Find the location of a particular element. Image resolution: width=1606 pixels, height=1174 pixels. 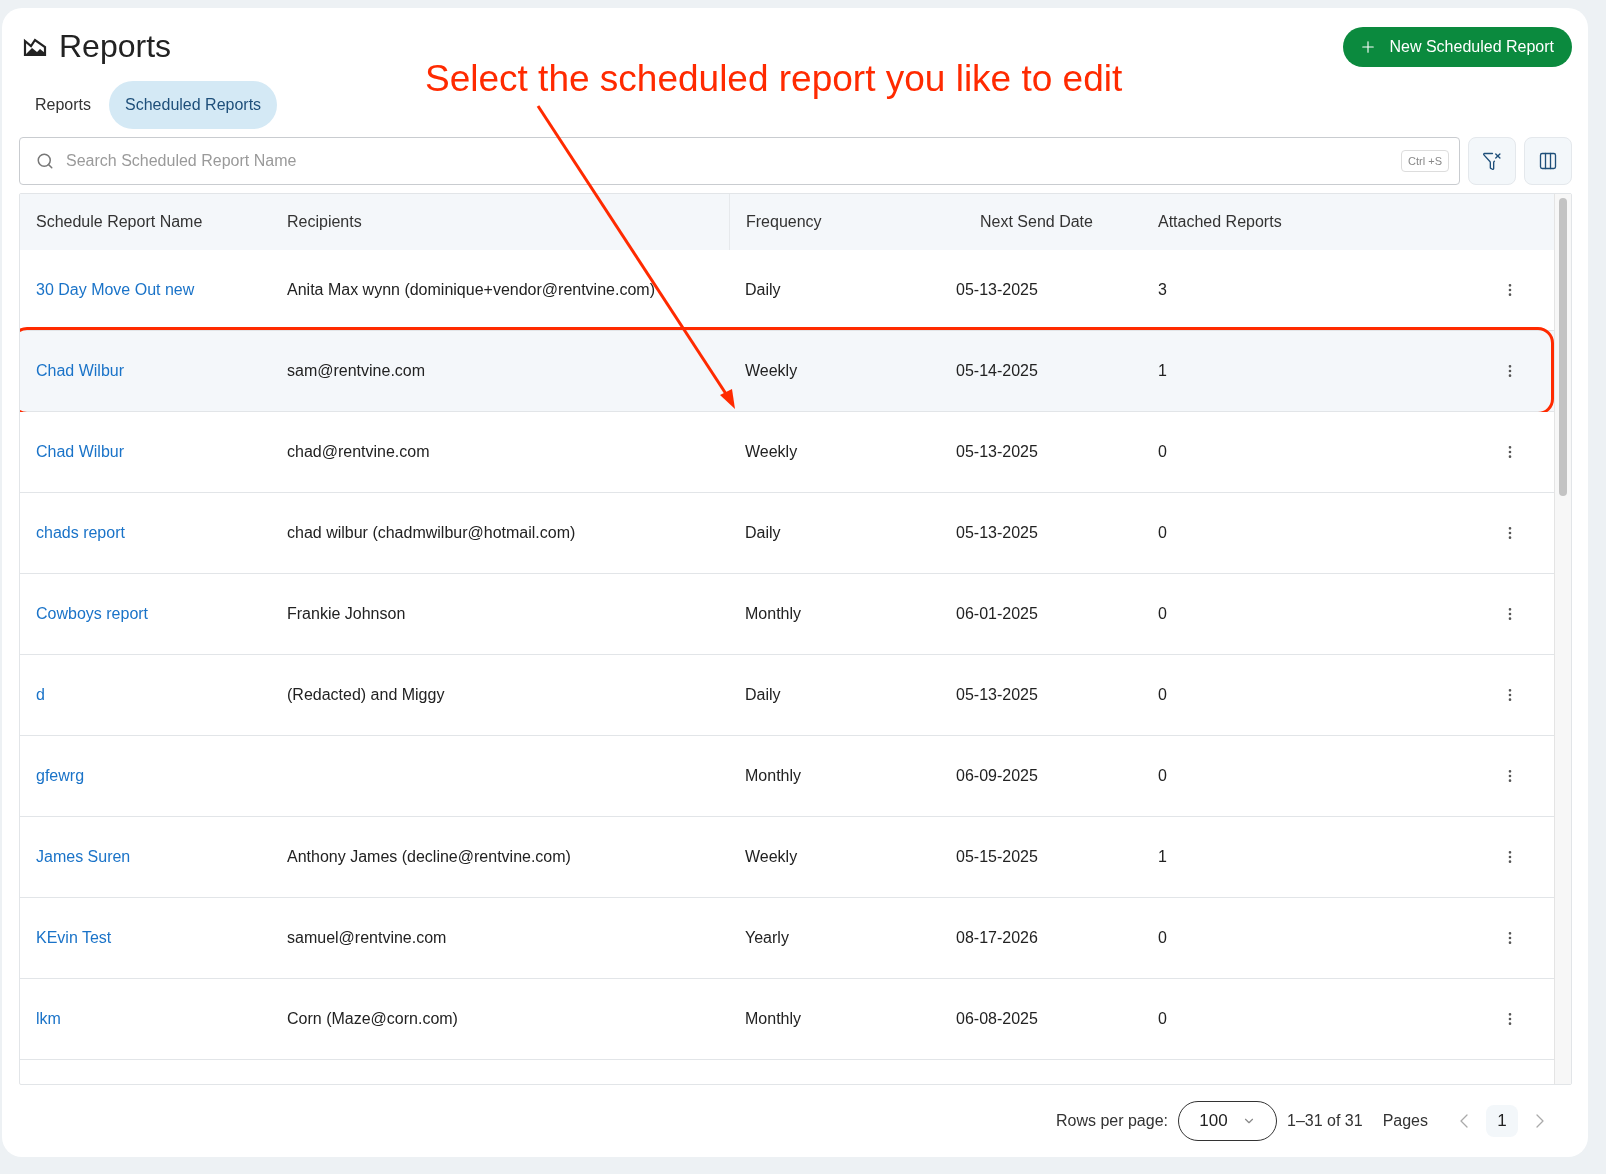

table-cell: Anita Max wynn (dominique+vendor@rentvine.com) is located at coordinates (471, 289).